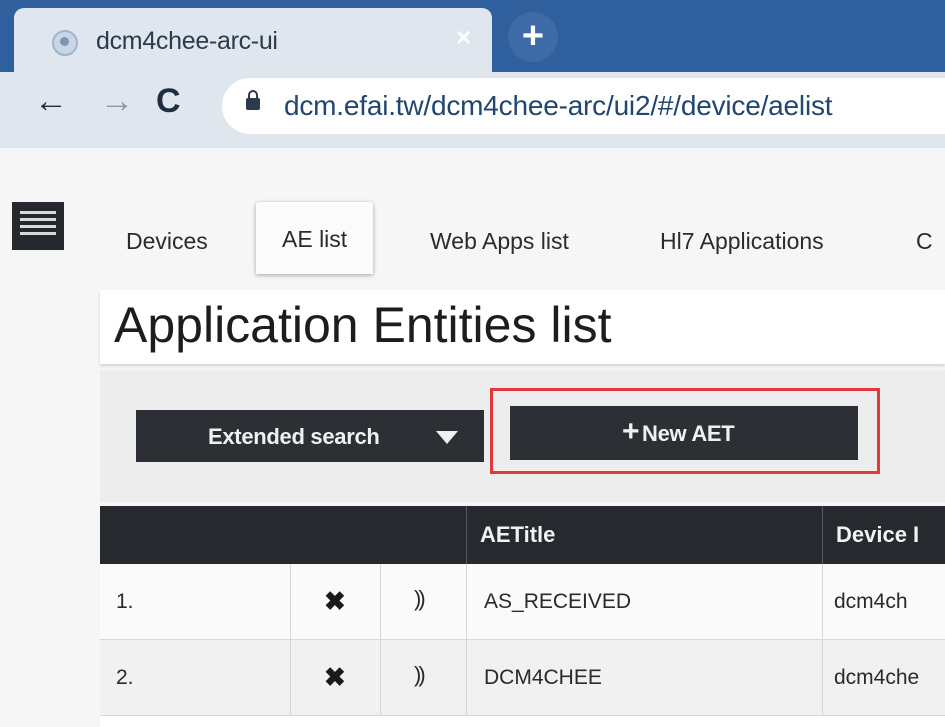 The height and width of the screenshot is (727, 945). I want to click on extended-search-label: Extended search, so click(294, 436).